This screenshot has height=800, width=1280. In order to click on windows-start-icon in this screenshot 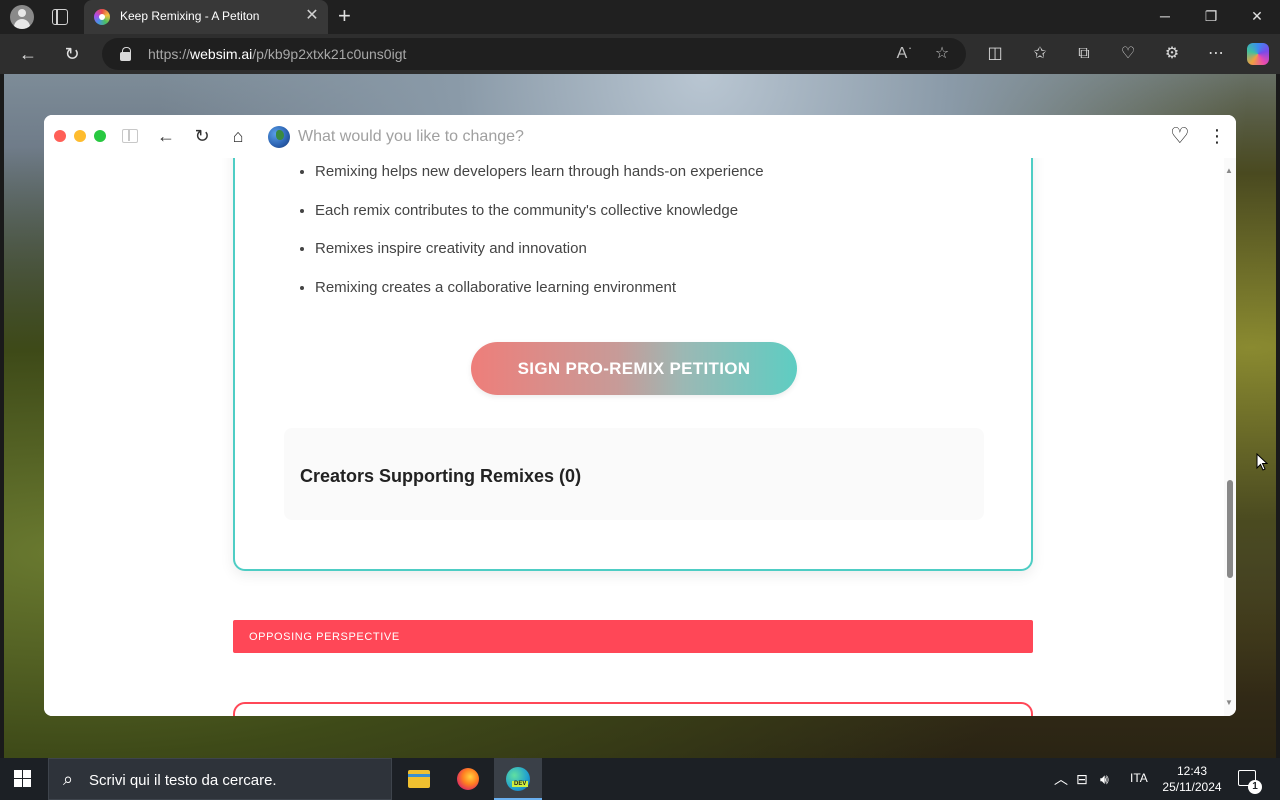, I will do `click(23, 779)`.